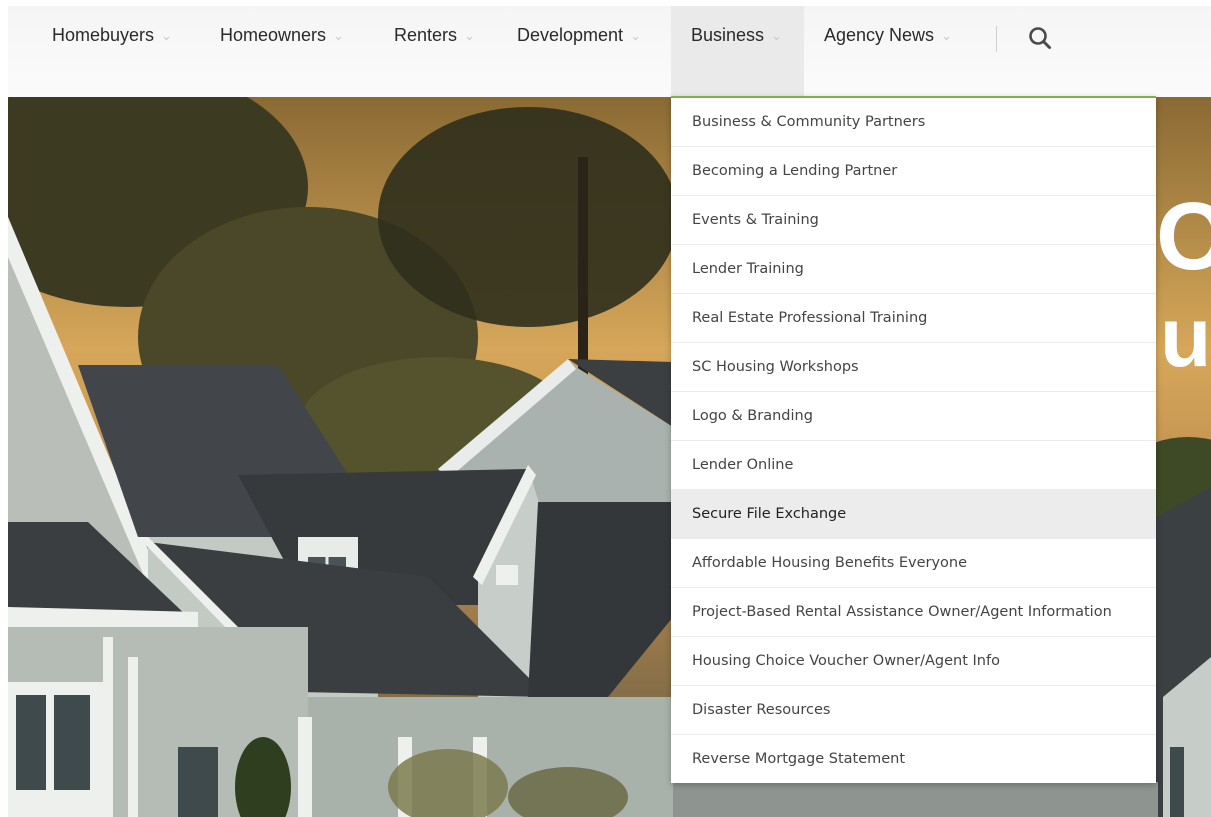 The width and height of the screenshot is (1211, 817). What do you see at coordinates (282, 51) in the screenshot?
I see `nav-homeowners: Homeowners ⌄` at bounding box center [282, 51].